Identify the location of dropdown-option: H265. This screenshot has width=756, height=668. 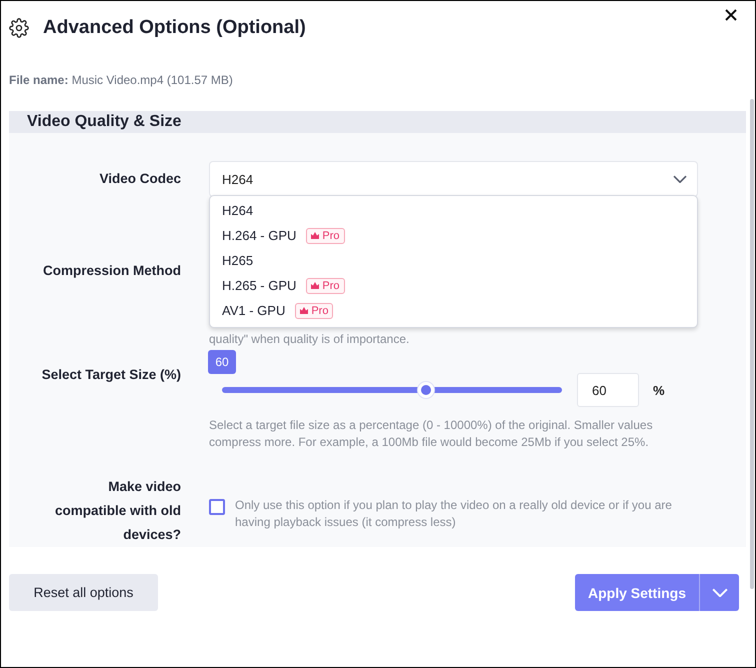
(453, 260).